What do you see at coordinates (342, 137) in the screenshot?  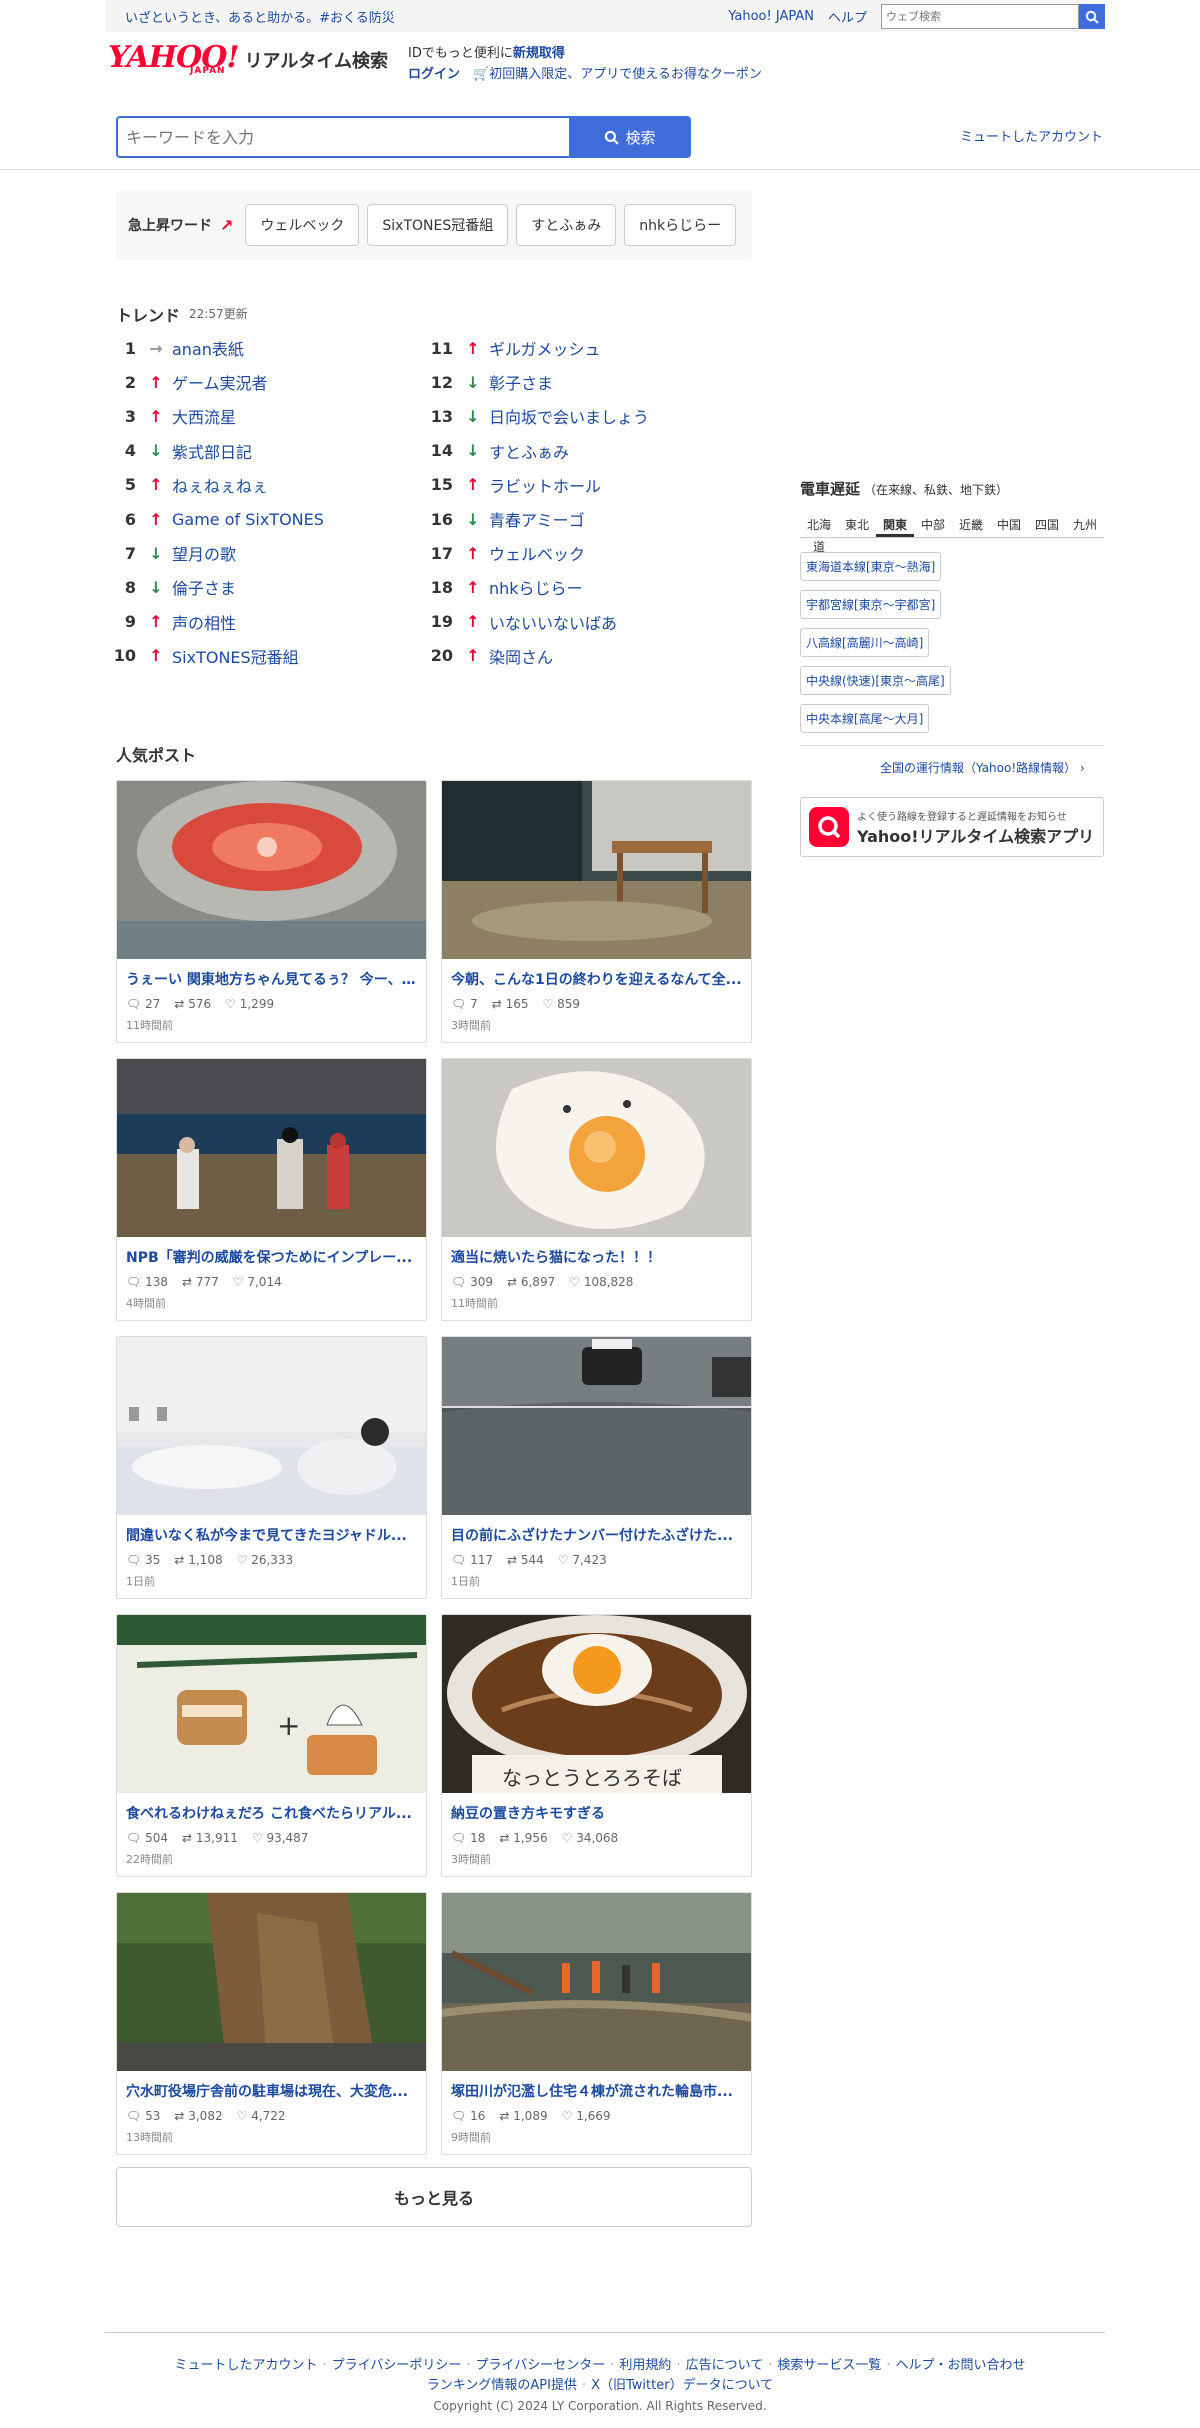 I see `keyword-search-input` at bounding box center [342, 137].